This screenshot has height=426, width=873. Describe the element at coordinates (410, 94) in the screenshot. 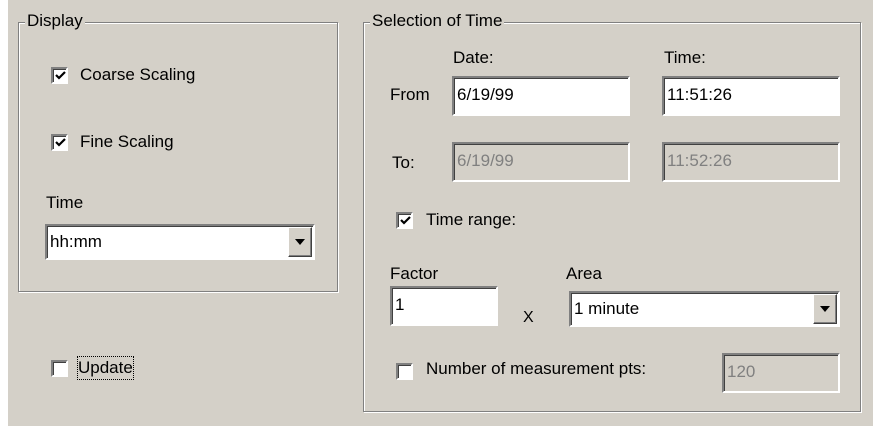

I see `from-label: From` at that location.